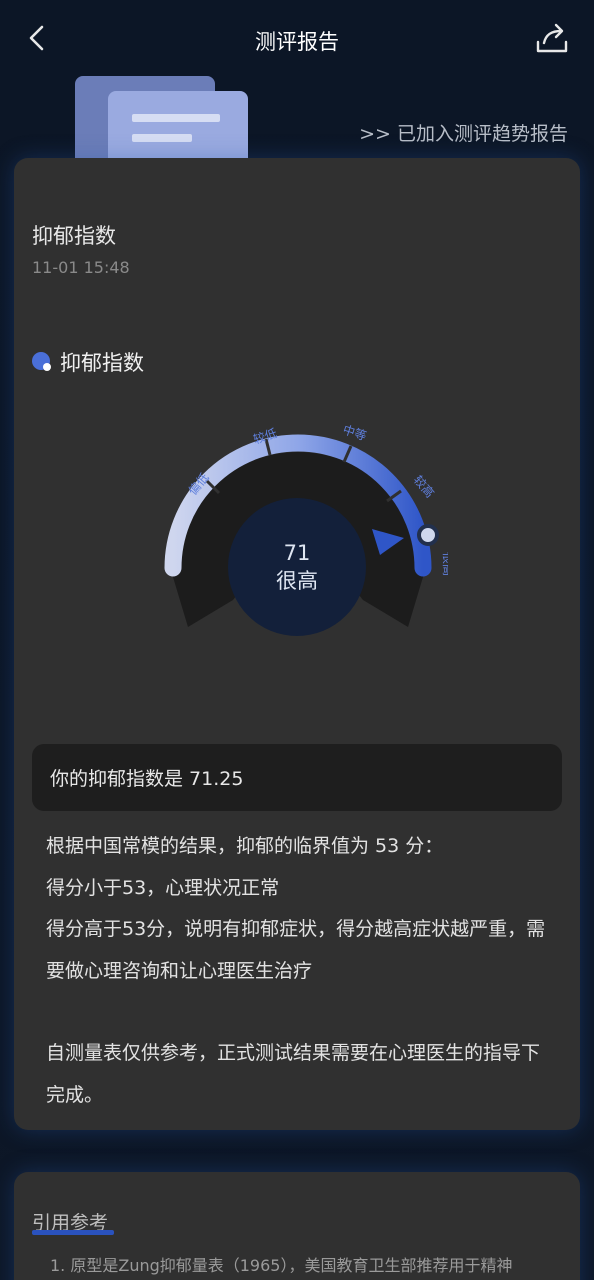  I want to click on gauge-segment-label: 较高, so click(424, 486).